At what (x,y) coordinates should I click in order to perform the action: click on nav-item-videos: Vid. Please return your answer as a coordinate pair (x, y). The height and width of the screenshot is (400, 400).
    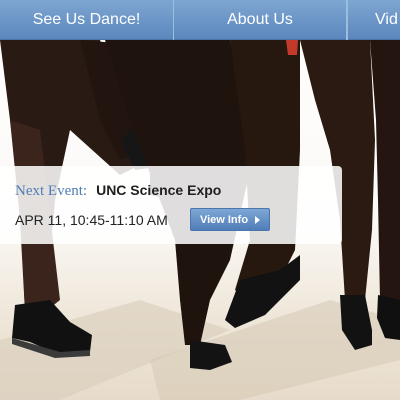
    Looking at the image, I should click on (373, 20).